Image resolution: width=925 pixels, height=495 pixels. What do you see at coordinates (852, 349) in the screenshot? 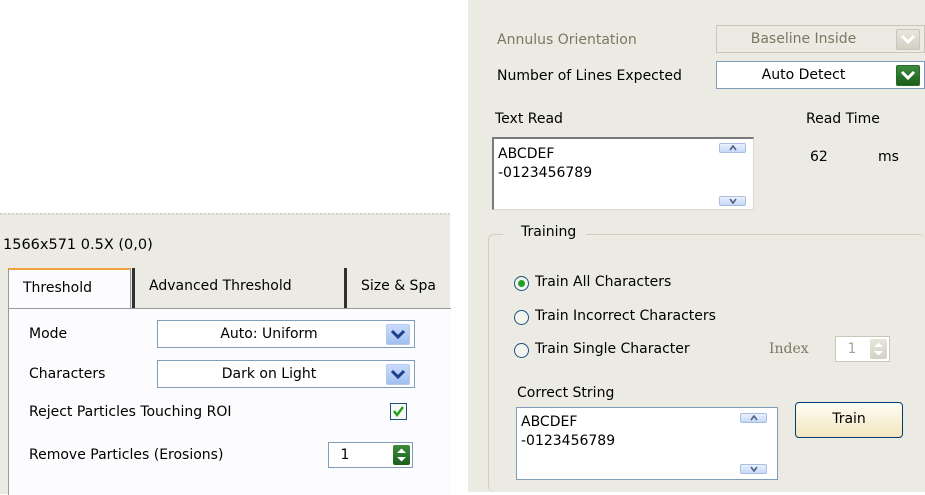
I see `index-value: 1` at bounding box center [852, 349].